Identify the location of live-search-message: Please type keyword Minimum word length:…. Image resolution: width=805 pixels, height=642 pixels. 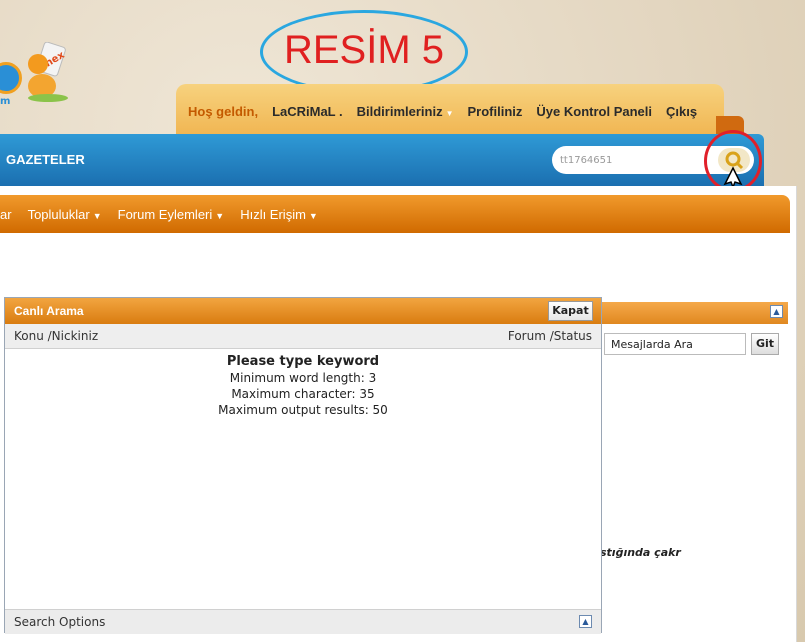
(303, 386).